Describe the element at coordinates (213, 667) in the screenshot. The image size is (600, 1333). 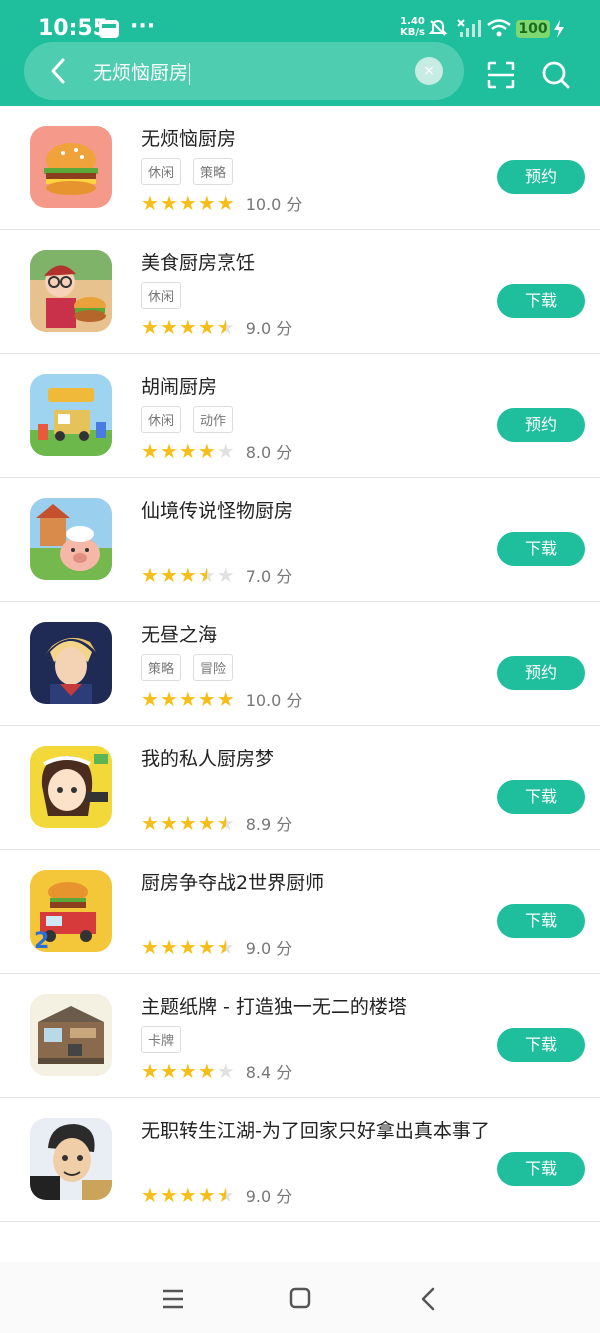
I see `game-tag: 冒险` at that location.